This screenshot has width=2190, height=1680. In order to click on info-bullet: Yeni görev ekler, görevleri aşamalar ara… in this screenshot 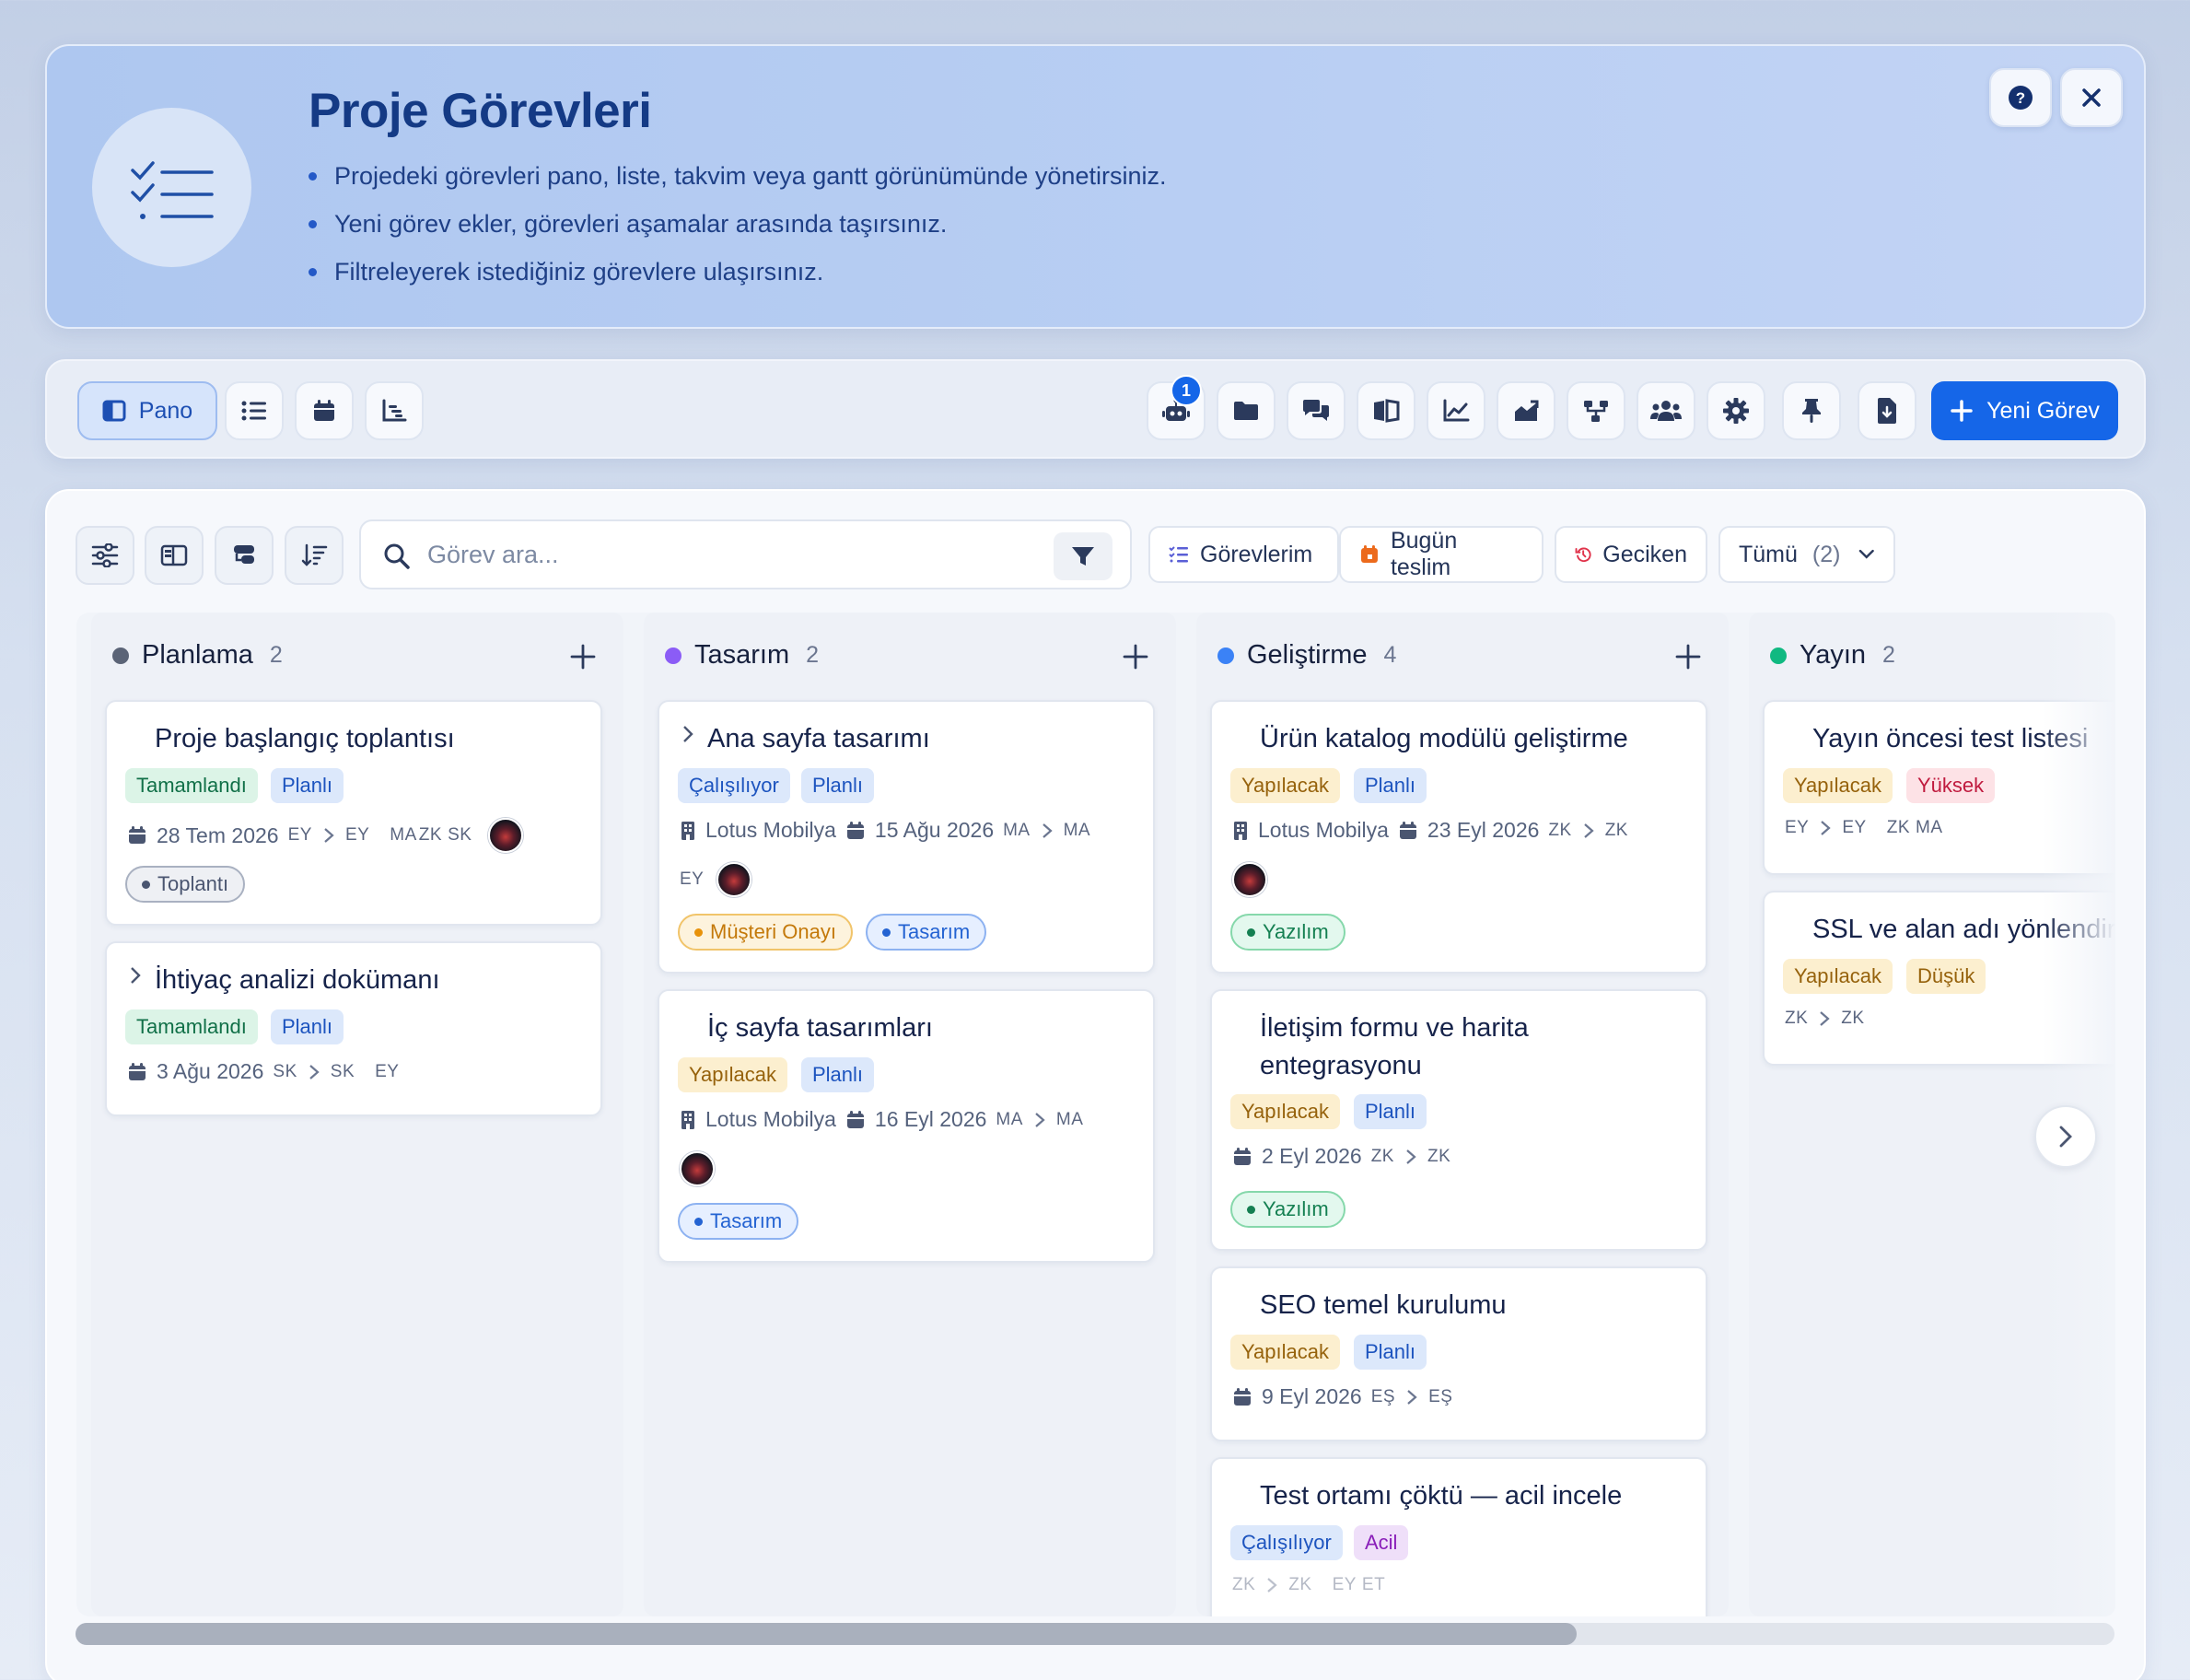, I will do `click(737, 232)`.